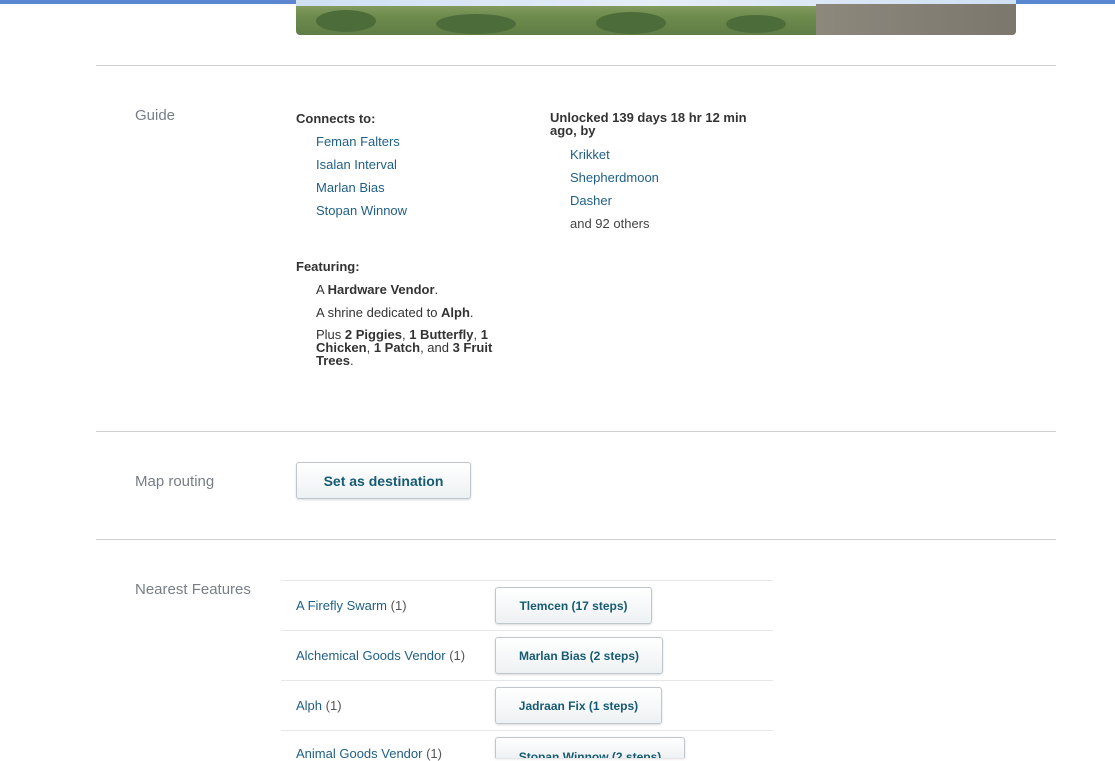  I want to click on connects-heading: Connects to:, so click(336, 118).